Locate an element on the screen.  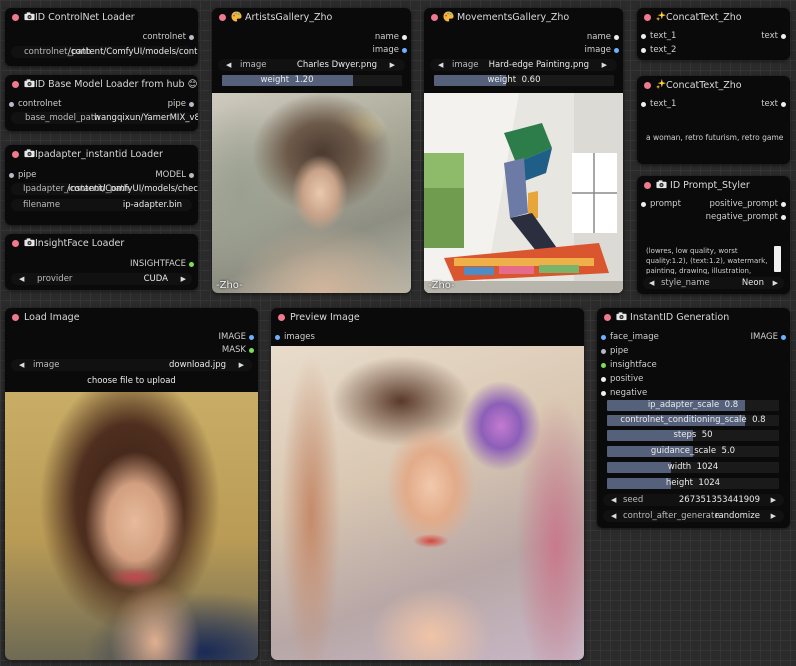
ip-adapter-scale-slider: ip_adapter_scale 0.8 is located at coordinates (693, 405).